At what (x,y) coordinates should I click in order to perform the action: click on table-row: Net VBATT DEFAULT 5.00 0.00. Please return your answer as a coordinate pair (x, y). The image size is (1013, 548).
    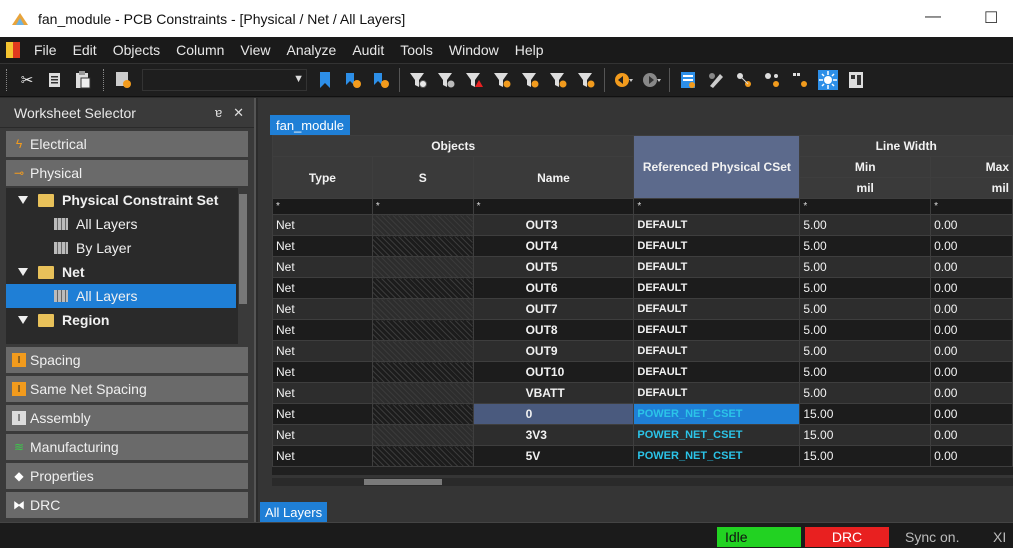
    Looking at the image, I should click on (642, 393).